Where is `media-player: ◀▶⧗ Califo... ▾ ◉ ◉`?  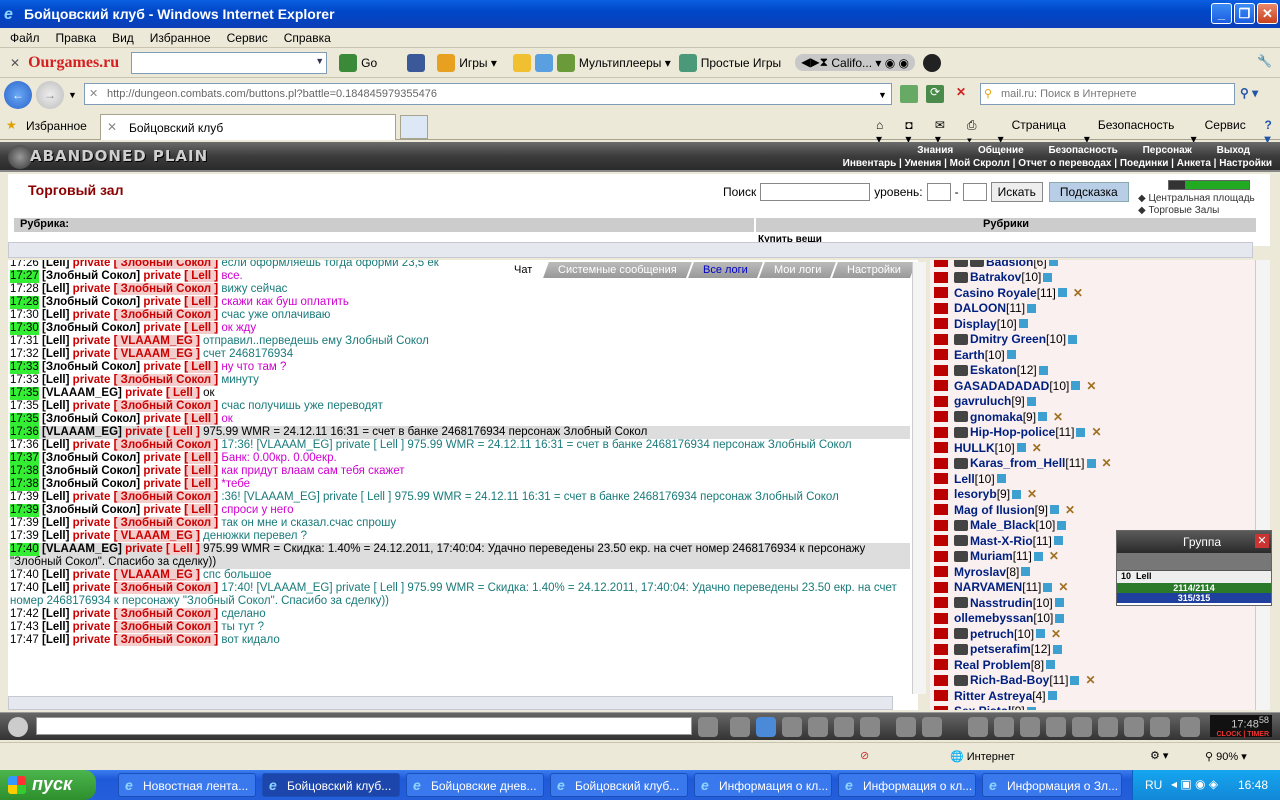
media-player: ◀▶⧗ Califo... ▾ ◉ ◉ is located at coordinates (855, 62).